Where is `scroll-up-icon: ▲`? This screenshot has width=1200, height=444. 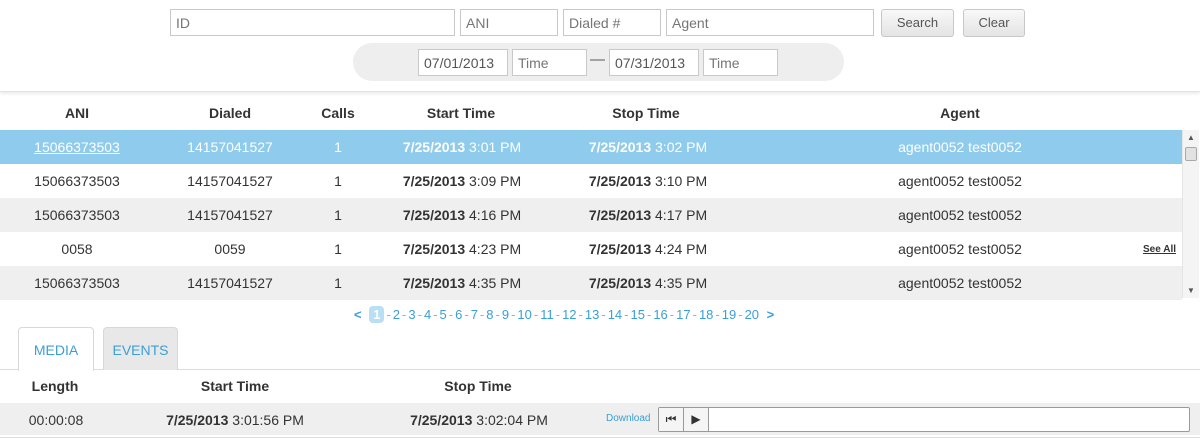
scroll-up-icon: ▲ is located at coordinates (1191, 137).